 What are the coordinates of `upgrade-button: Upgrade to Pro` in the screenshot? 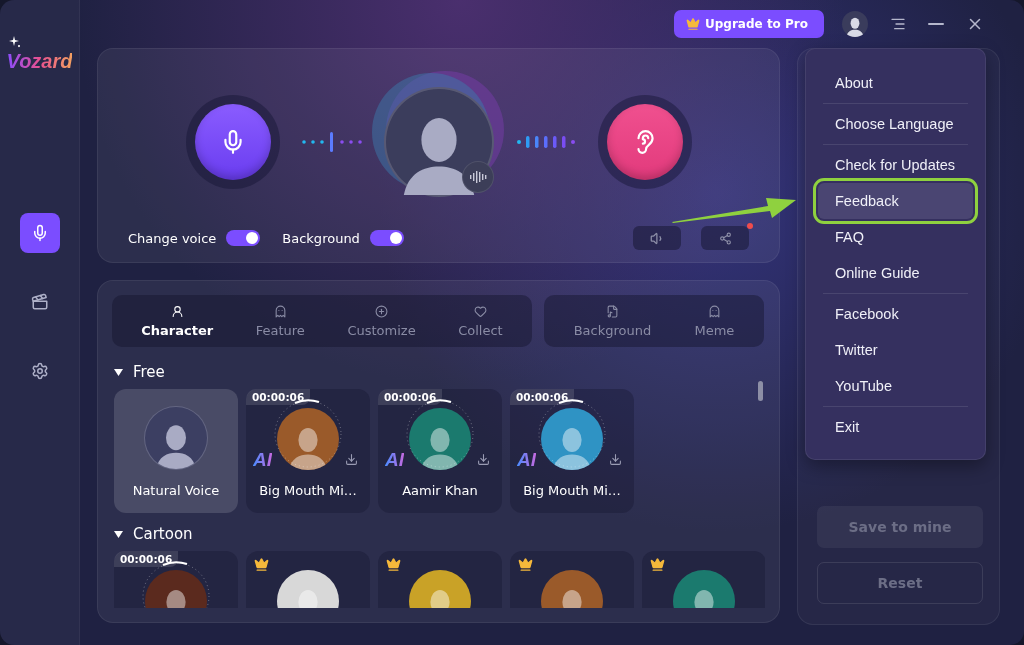 It's located at (749, 24).